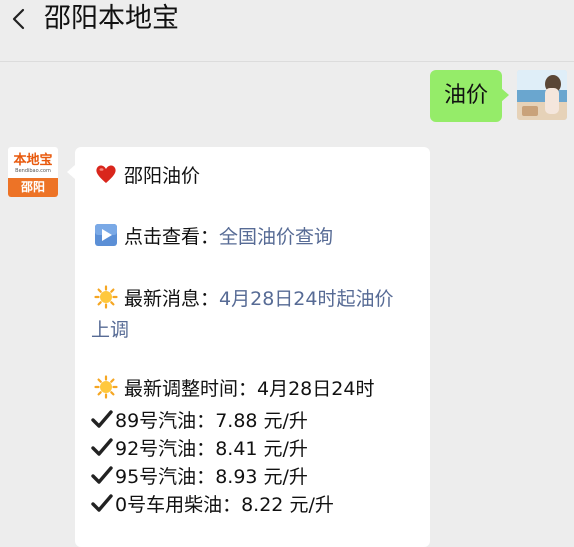 This screenshot has width=574, height=547. I want to click on official-account-avatar: 本地宝 Bendibao.com 邵阳, so click(33, 172).